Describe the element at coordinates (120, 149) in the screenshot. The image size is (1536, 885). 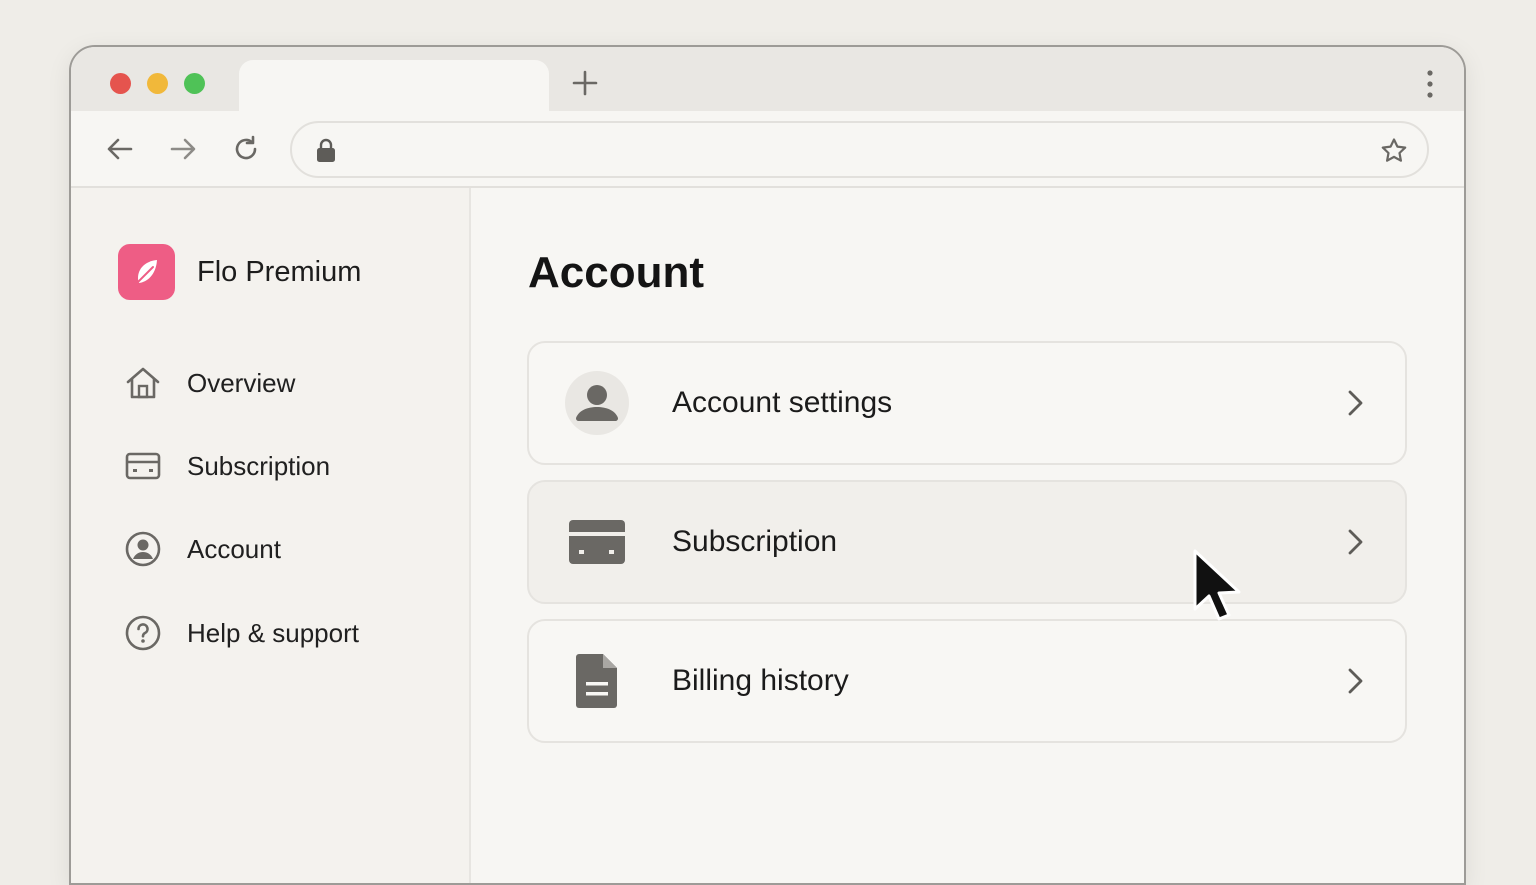
I see `arrow-left-icon` at that location.